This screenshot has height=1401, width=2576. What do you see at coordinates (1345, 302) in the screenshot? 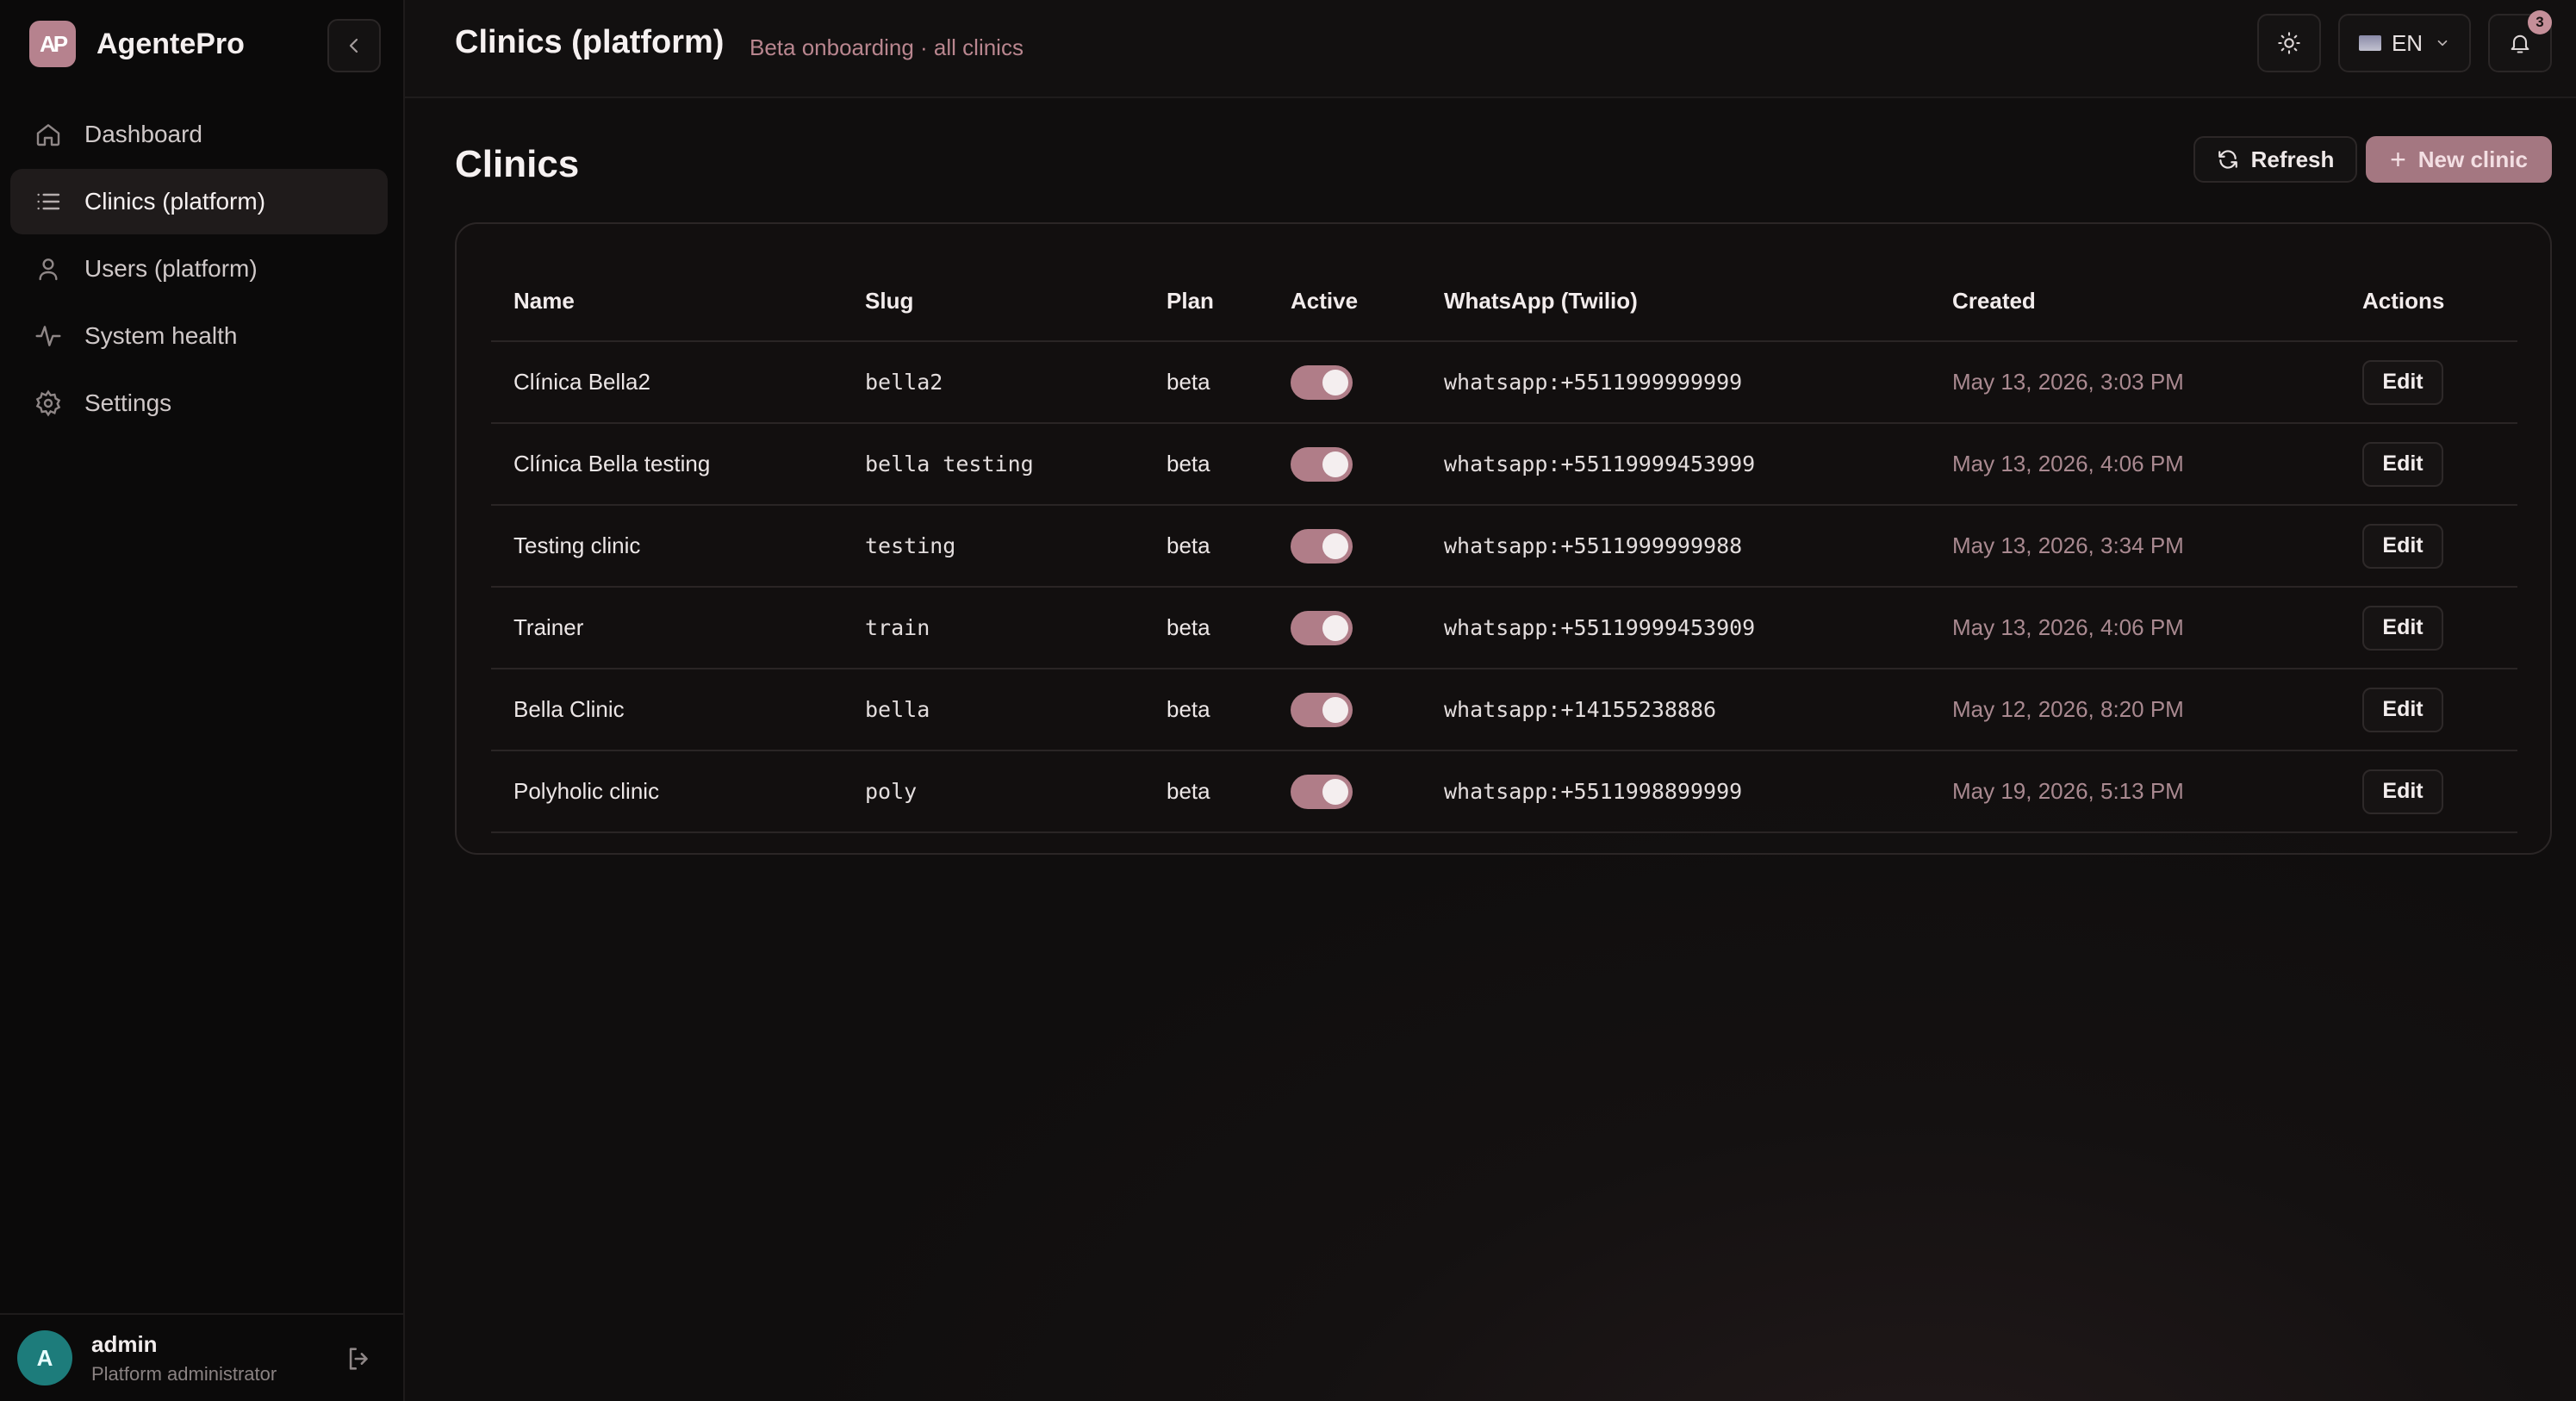
I see `column-header-active: Active` at bounding box center [1345, 302].